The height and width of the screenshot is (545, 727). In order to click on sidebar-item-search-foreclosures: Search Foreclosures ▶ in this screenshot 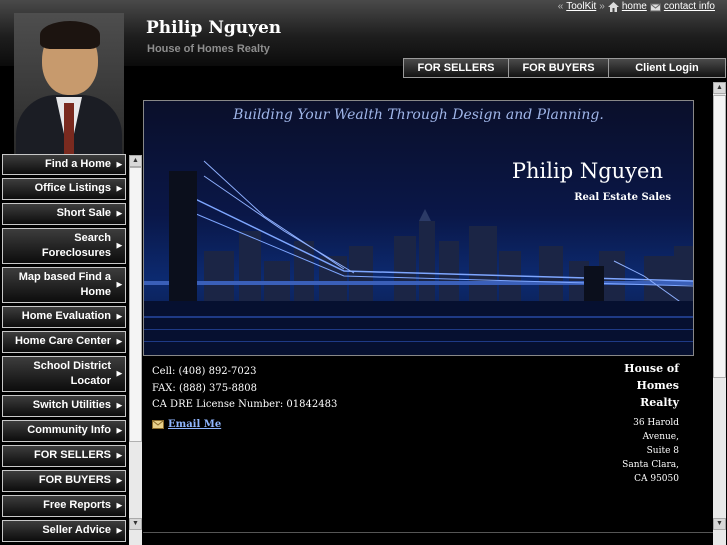, I will do `click(64, 246)`.